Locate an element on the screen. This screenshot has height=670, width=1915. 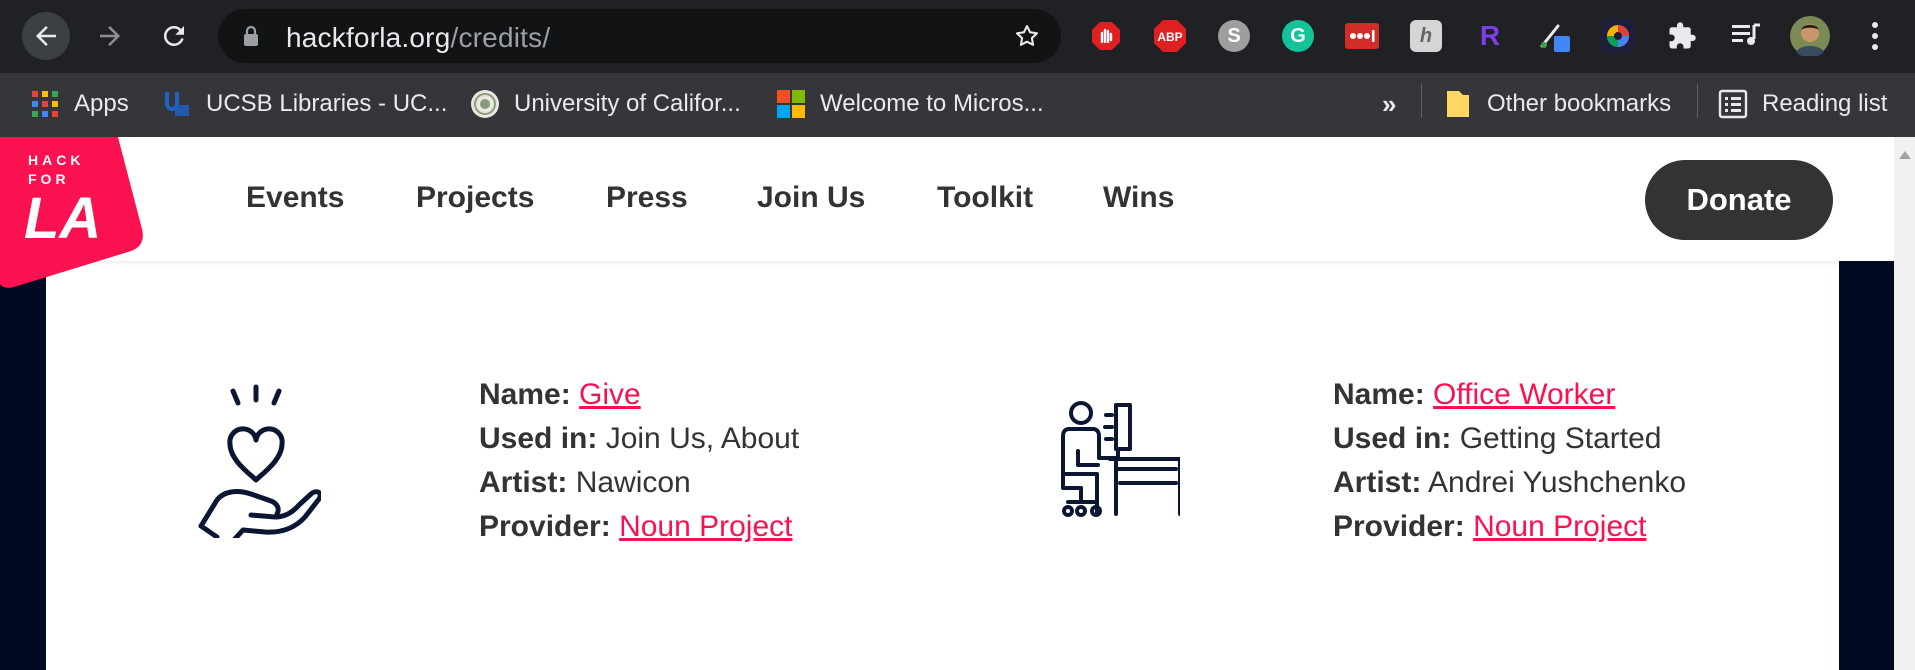
adblock-hand-icon is located at coordinates (1106, 36).